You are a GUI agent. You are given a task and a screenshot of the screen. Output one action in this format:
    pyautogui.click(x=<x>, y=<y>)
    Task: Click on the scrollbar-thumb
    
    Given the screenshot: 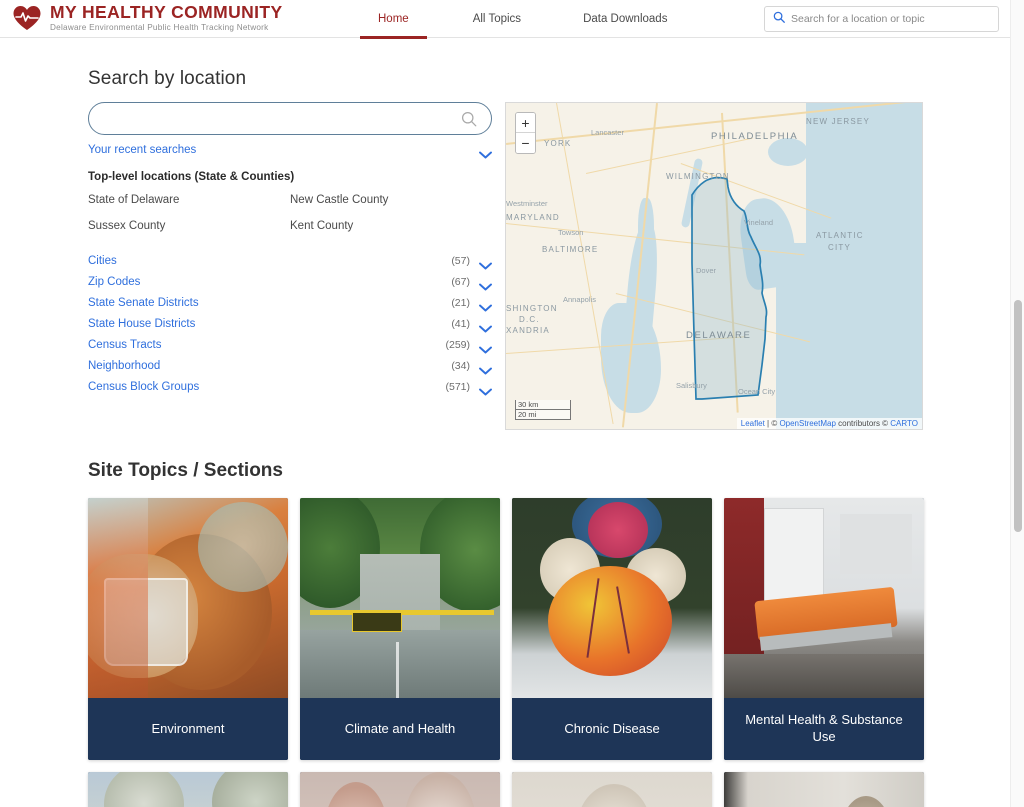 What is the action you would take?
    pyautogui.click(x=1018, y=416)
    